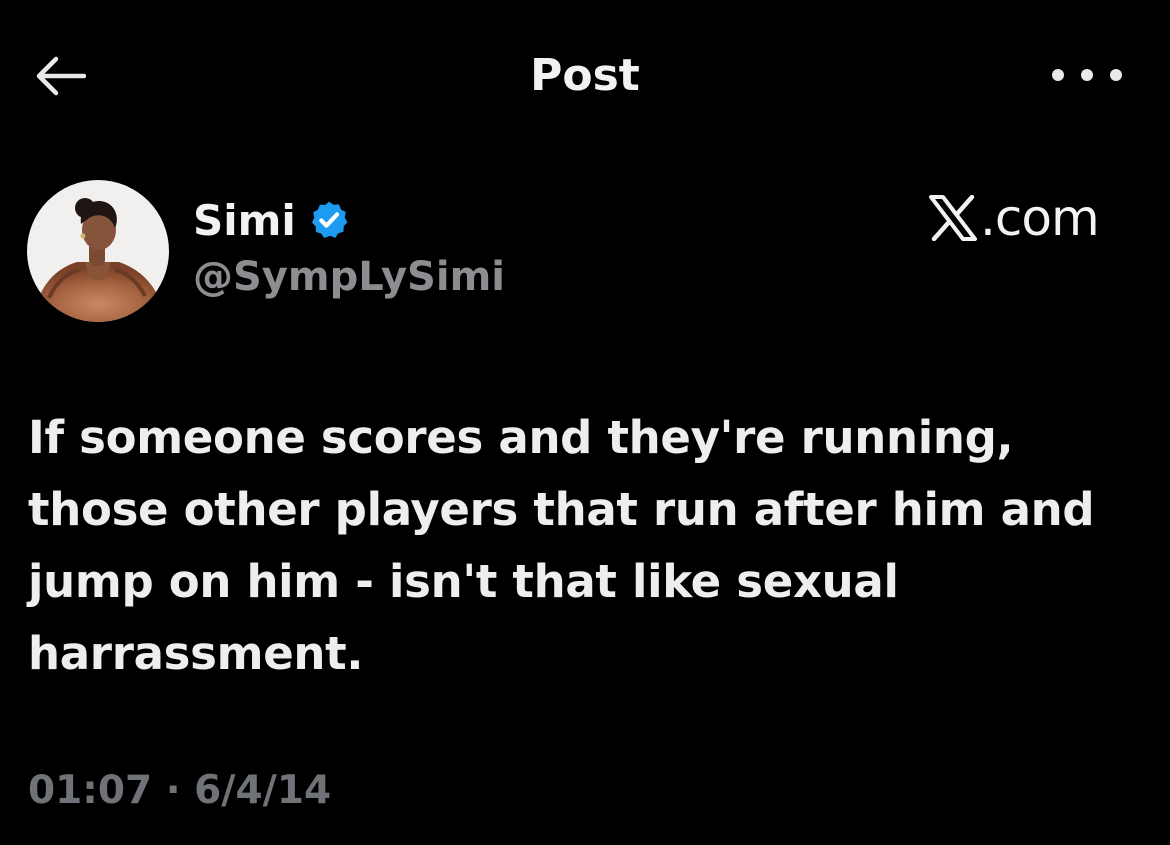 Image resolution: width=1170 pixels, height=845 pixels. I want to click on avatar, so click(98, 251).